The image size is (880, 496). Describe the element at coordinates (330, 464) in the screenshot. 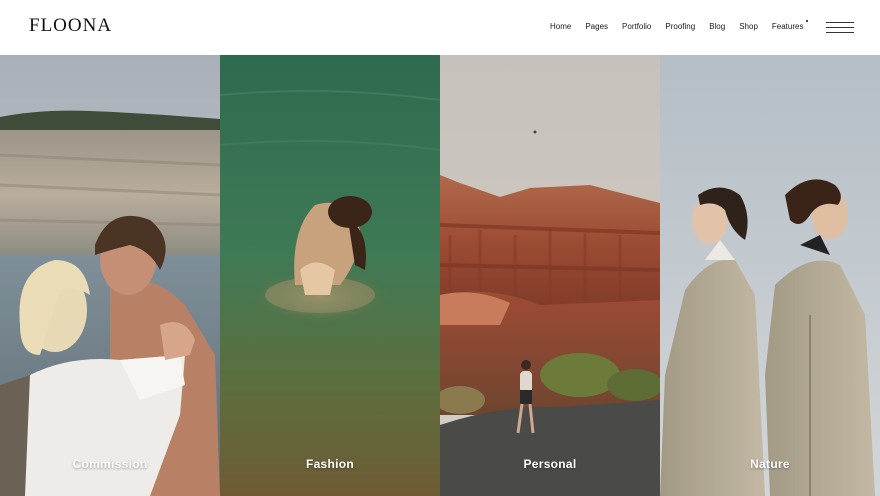

I see `category-label-fashion: Fashion` at that location.